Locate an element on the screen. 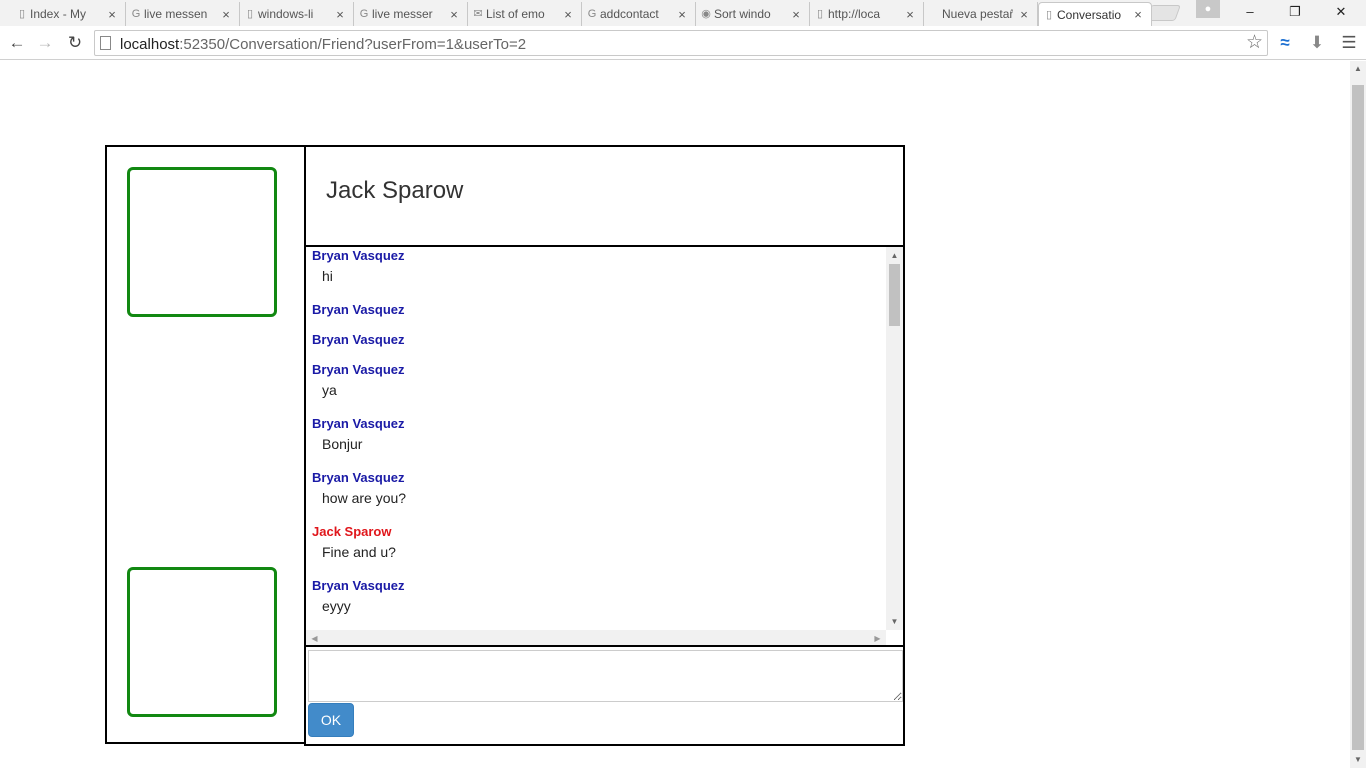 The height and width of the screenshot is (768, 1366). close-window-icon: ✕ is located at coordinates (1341, 12).